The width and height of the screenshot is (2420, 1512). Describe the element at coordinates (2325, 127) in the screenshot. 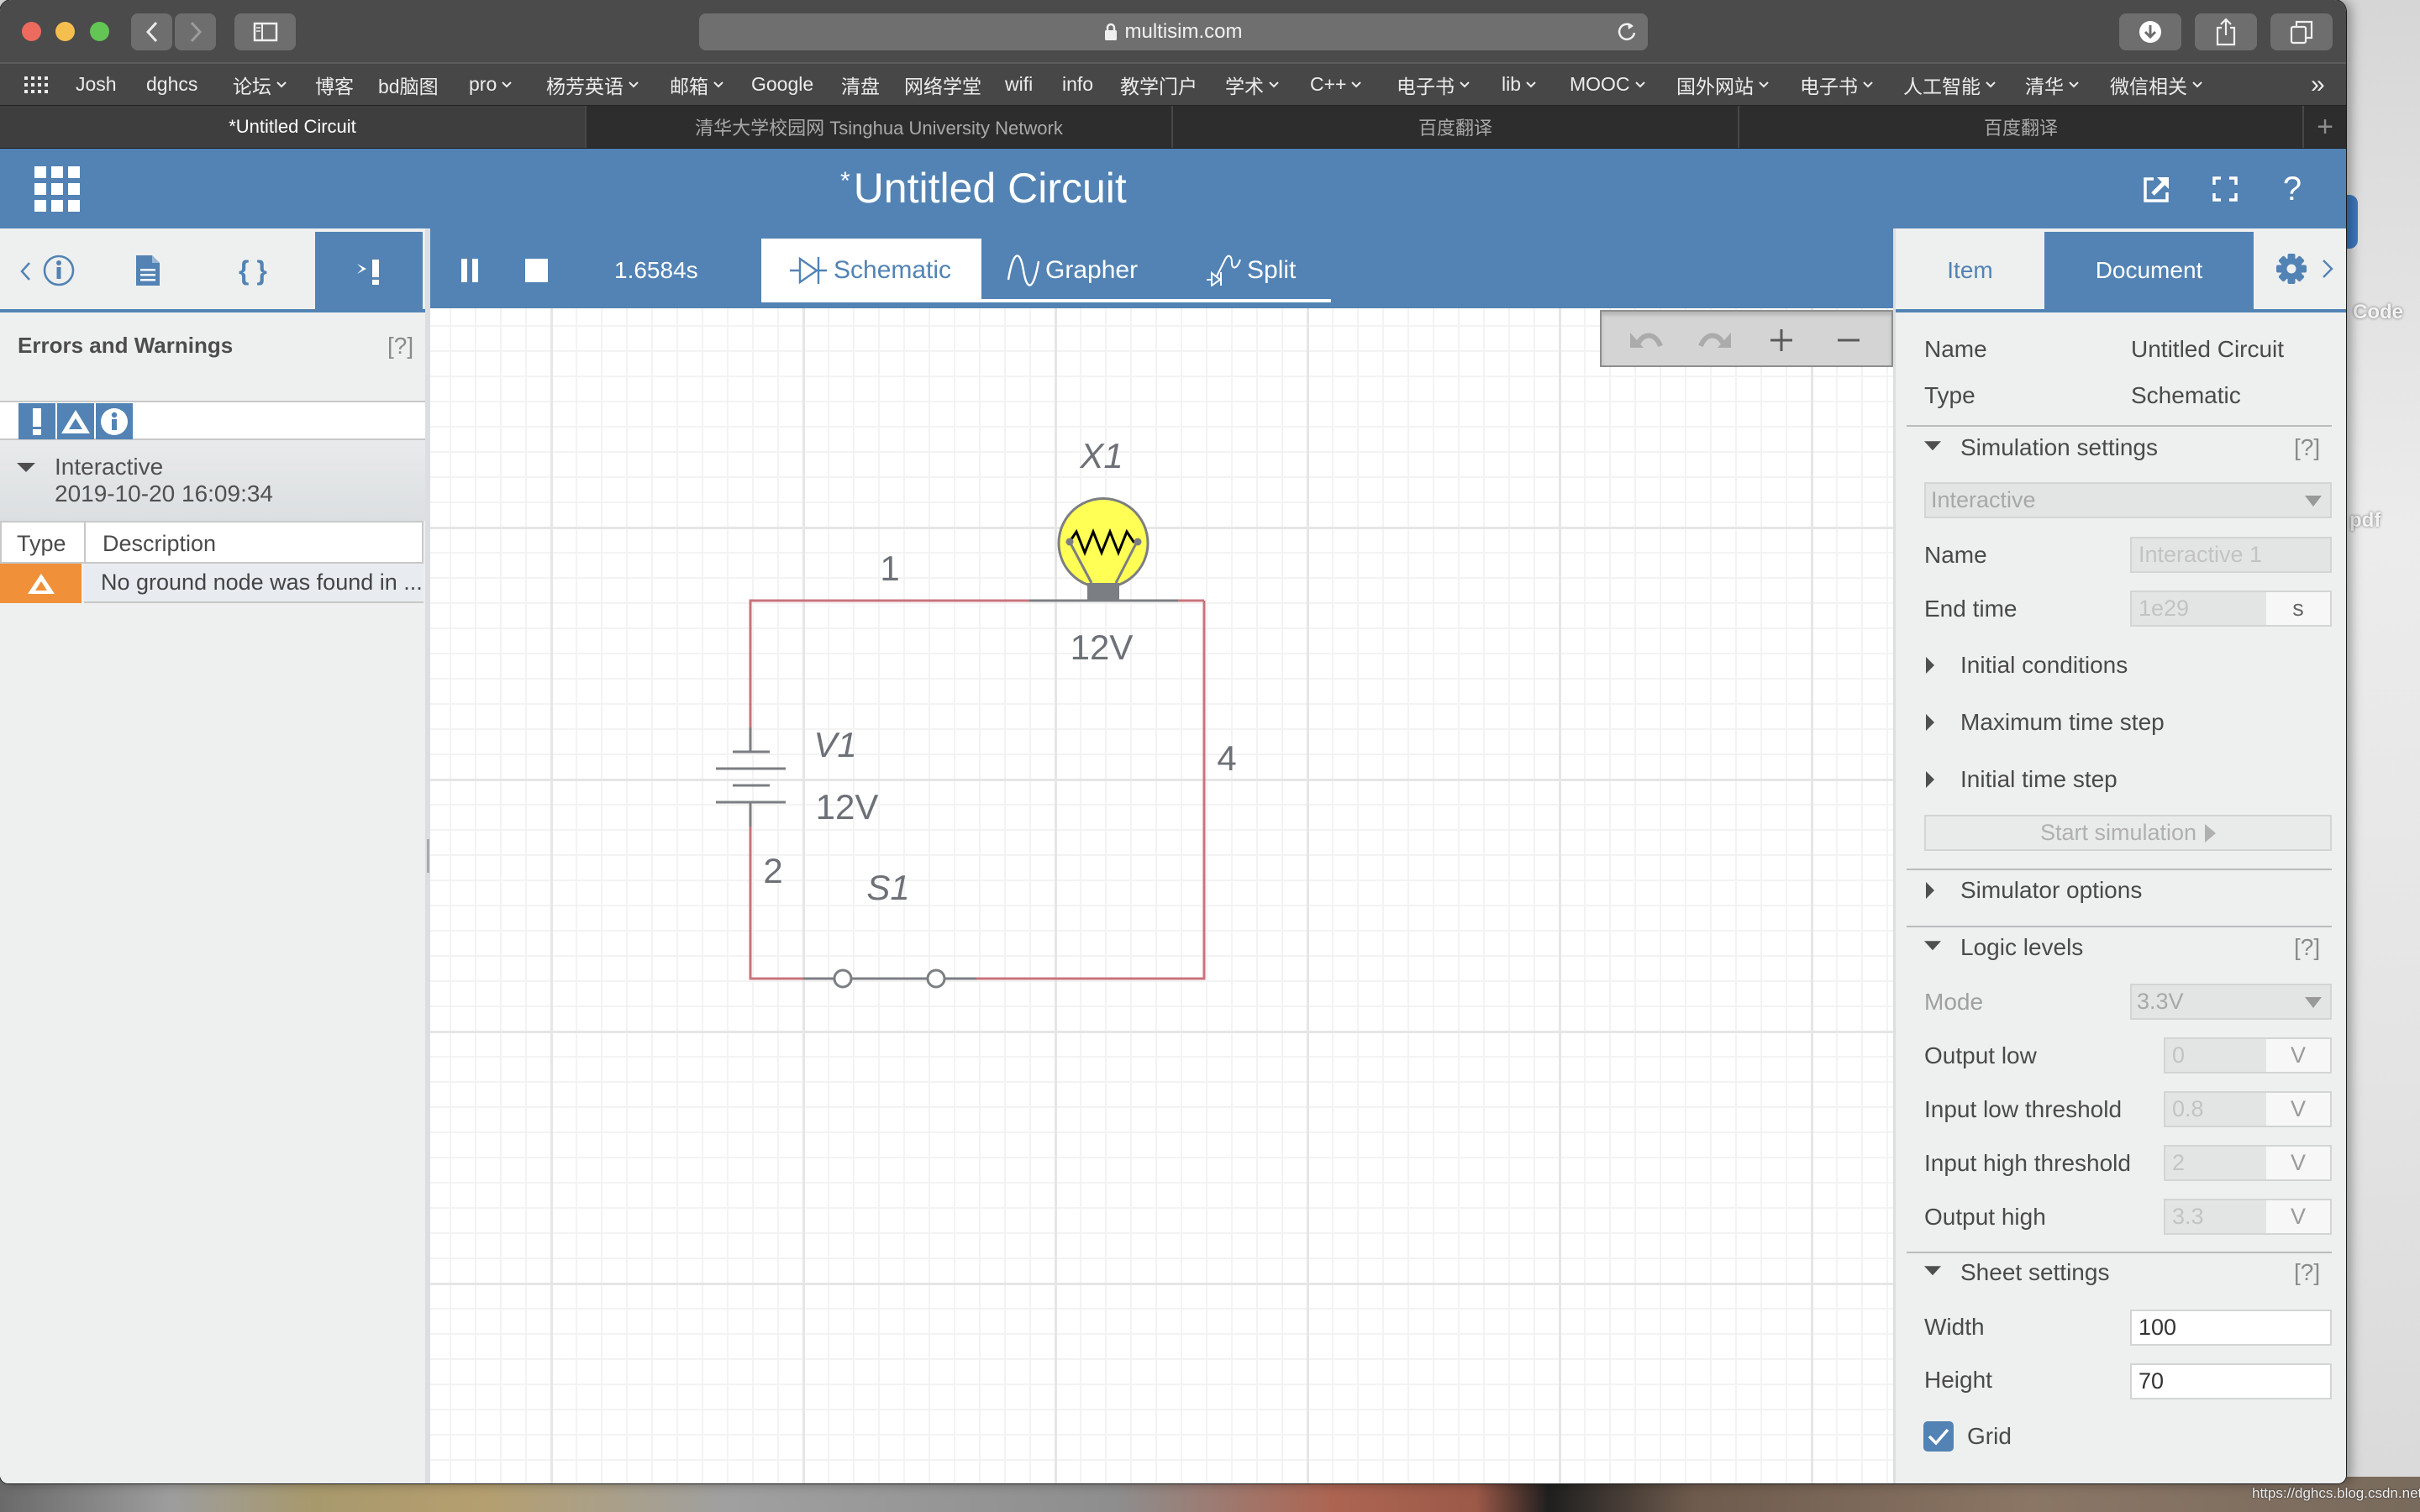

I see `new-tab-button: +` at that location.